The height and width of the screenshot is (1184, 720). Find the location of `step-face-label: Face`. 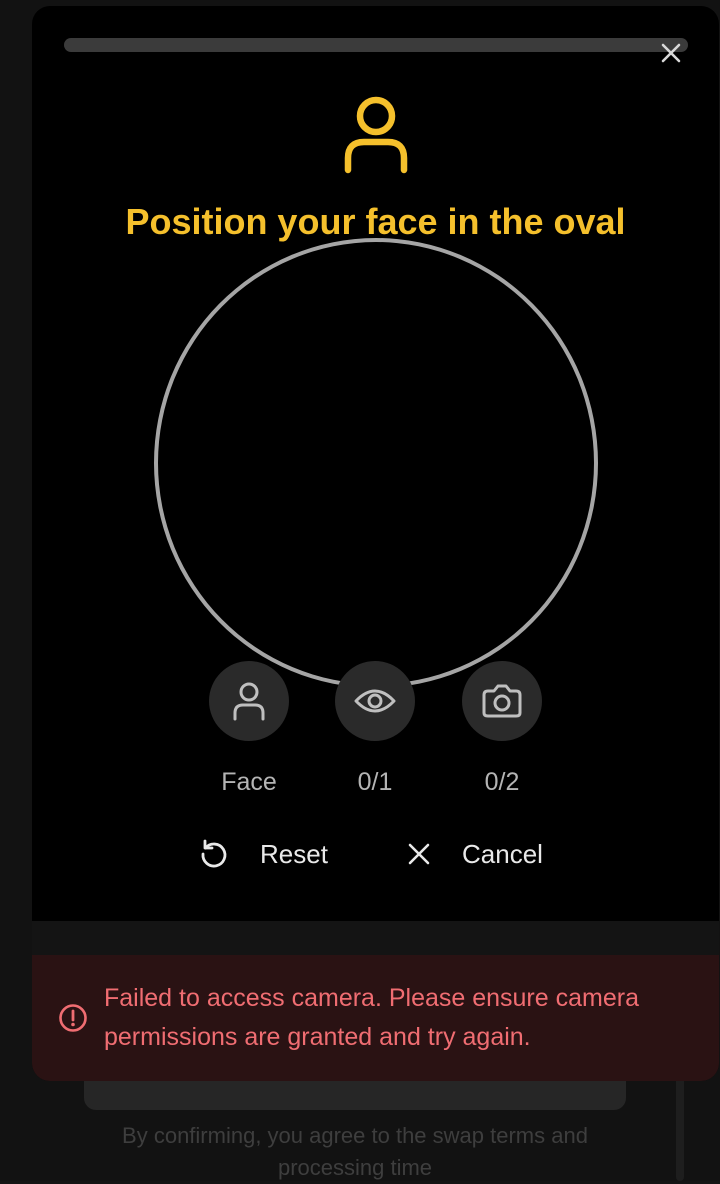

step-face-label: Face is located at coordinates (249, 782).